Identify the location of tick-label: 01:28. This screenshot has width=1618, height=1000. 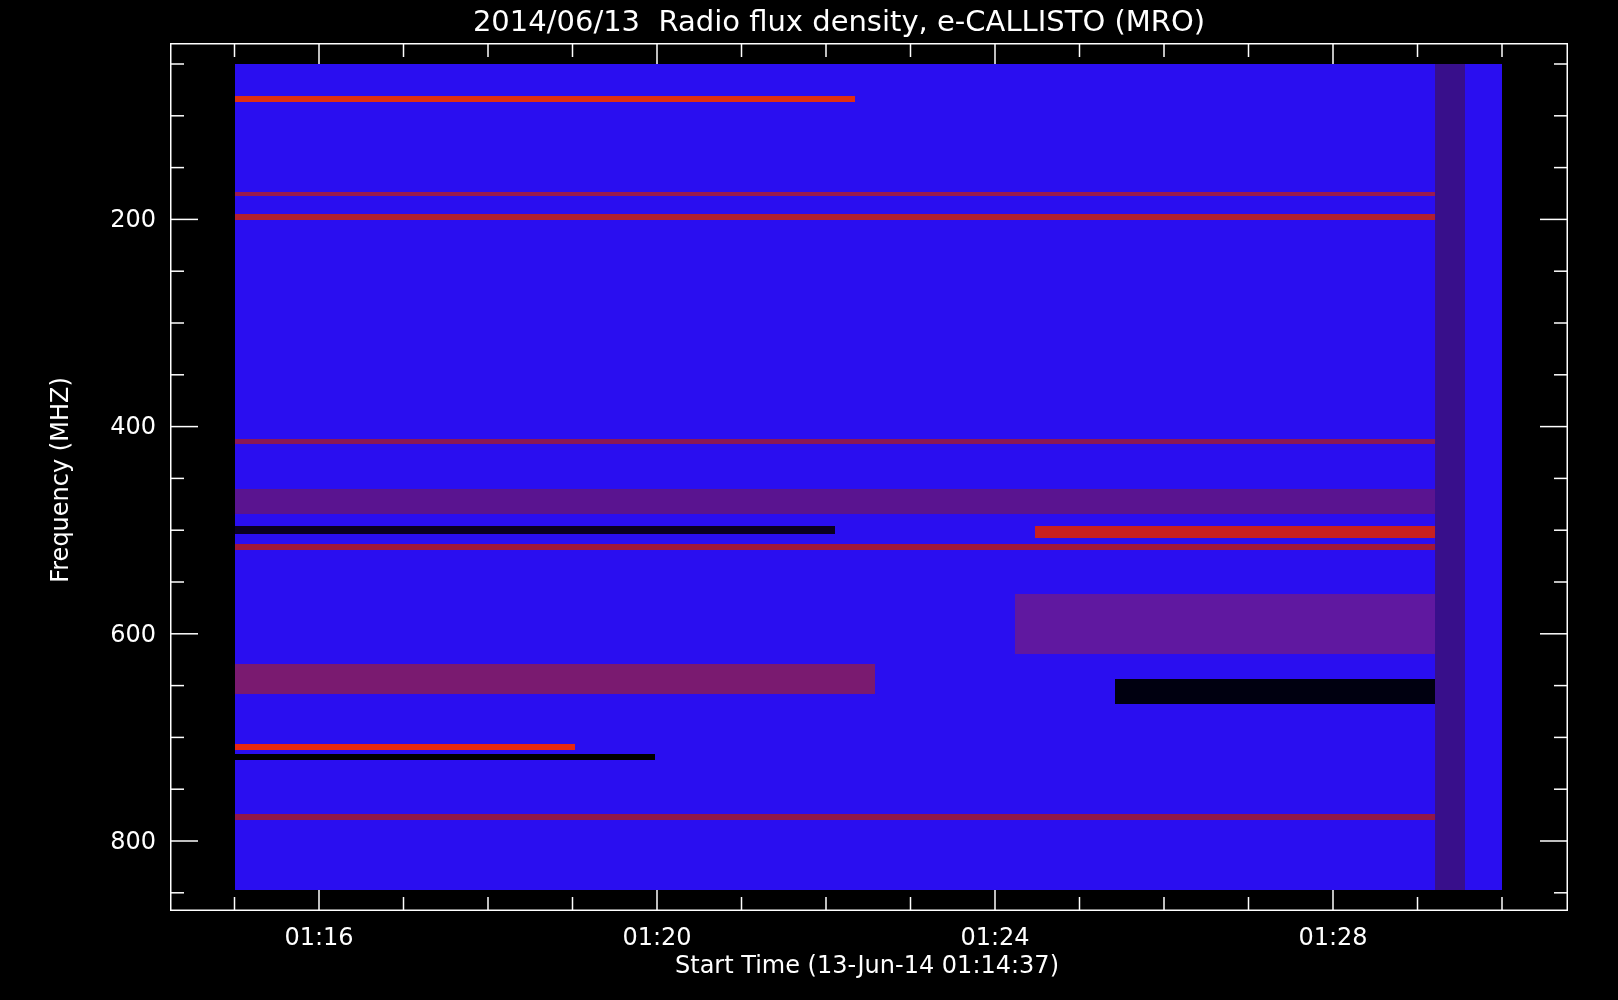
(1333, 937).